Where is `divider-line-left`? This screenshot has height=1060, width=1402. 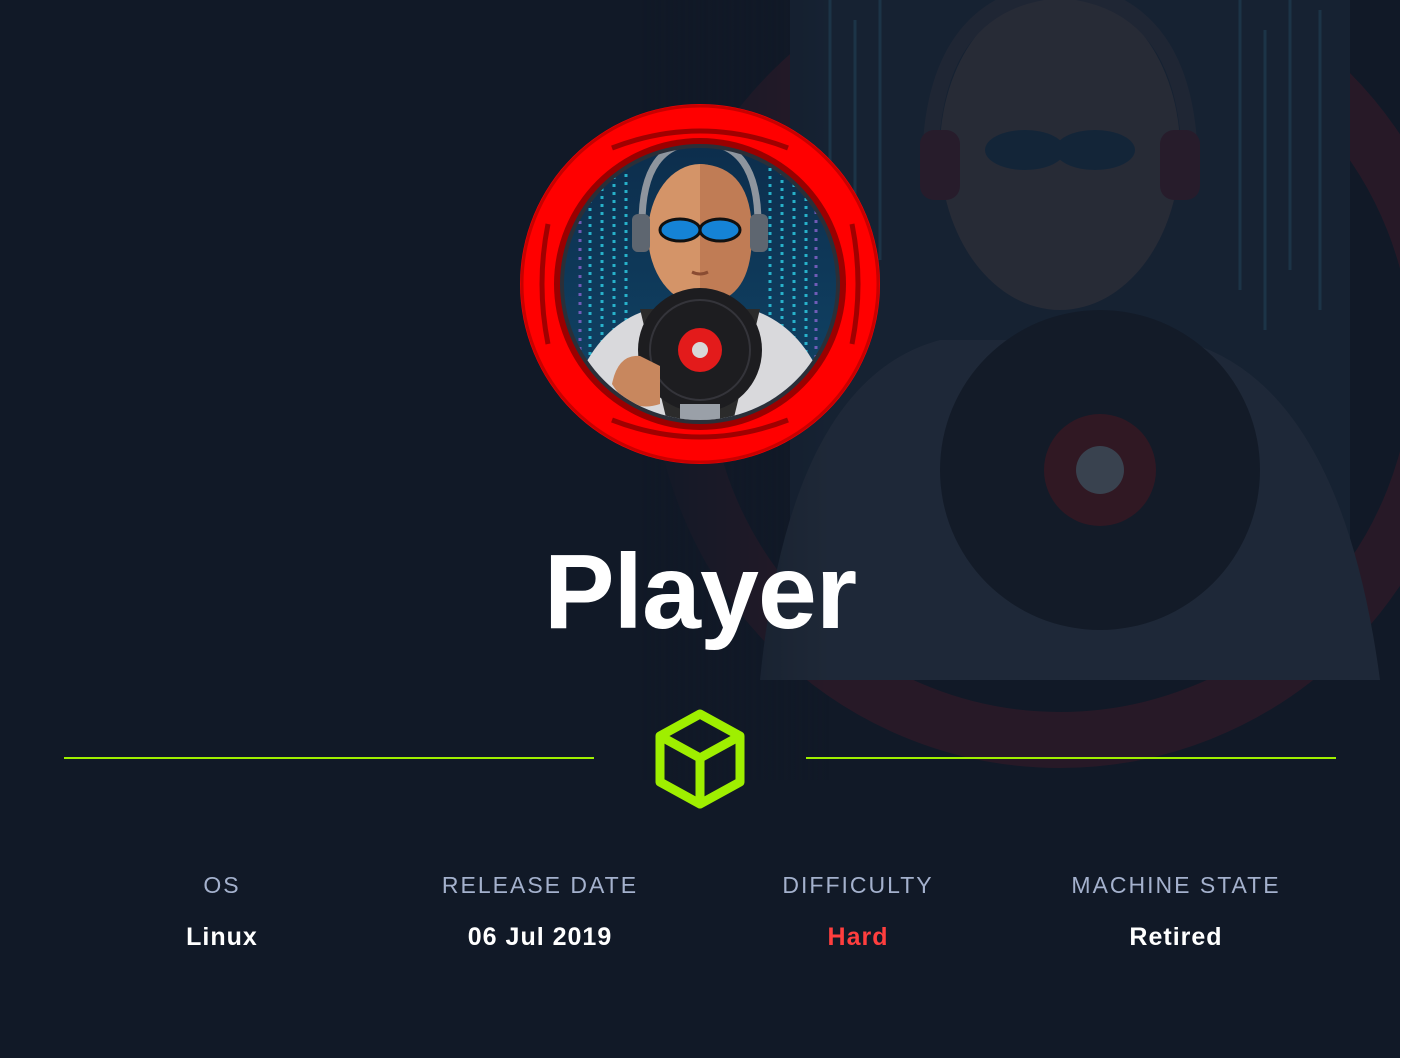 divider-line-left is located at coordinates (329, 758).